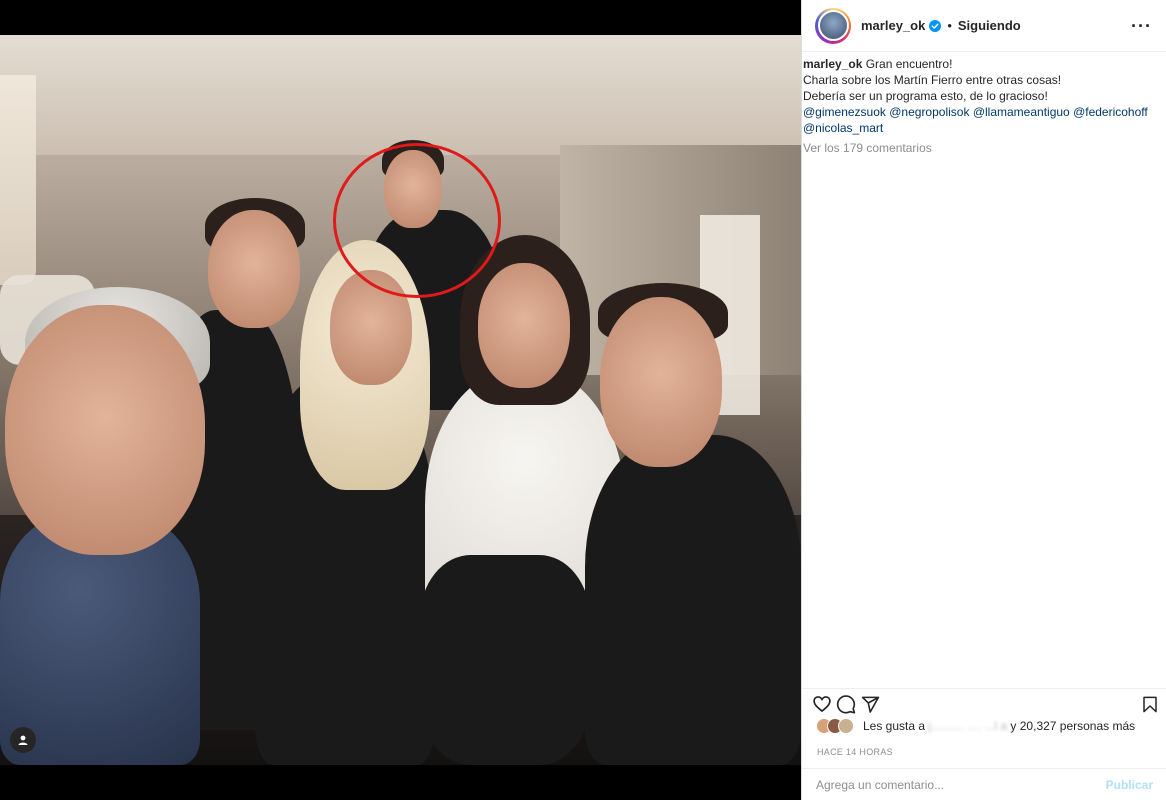  What do you see at coordinates (832, 64) in the screenshot?
I see `caption-username: marley_ok` at bounding box center [832, 64].